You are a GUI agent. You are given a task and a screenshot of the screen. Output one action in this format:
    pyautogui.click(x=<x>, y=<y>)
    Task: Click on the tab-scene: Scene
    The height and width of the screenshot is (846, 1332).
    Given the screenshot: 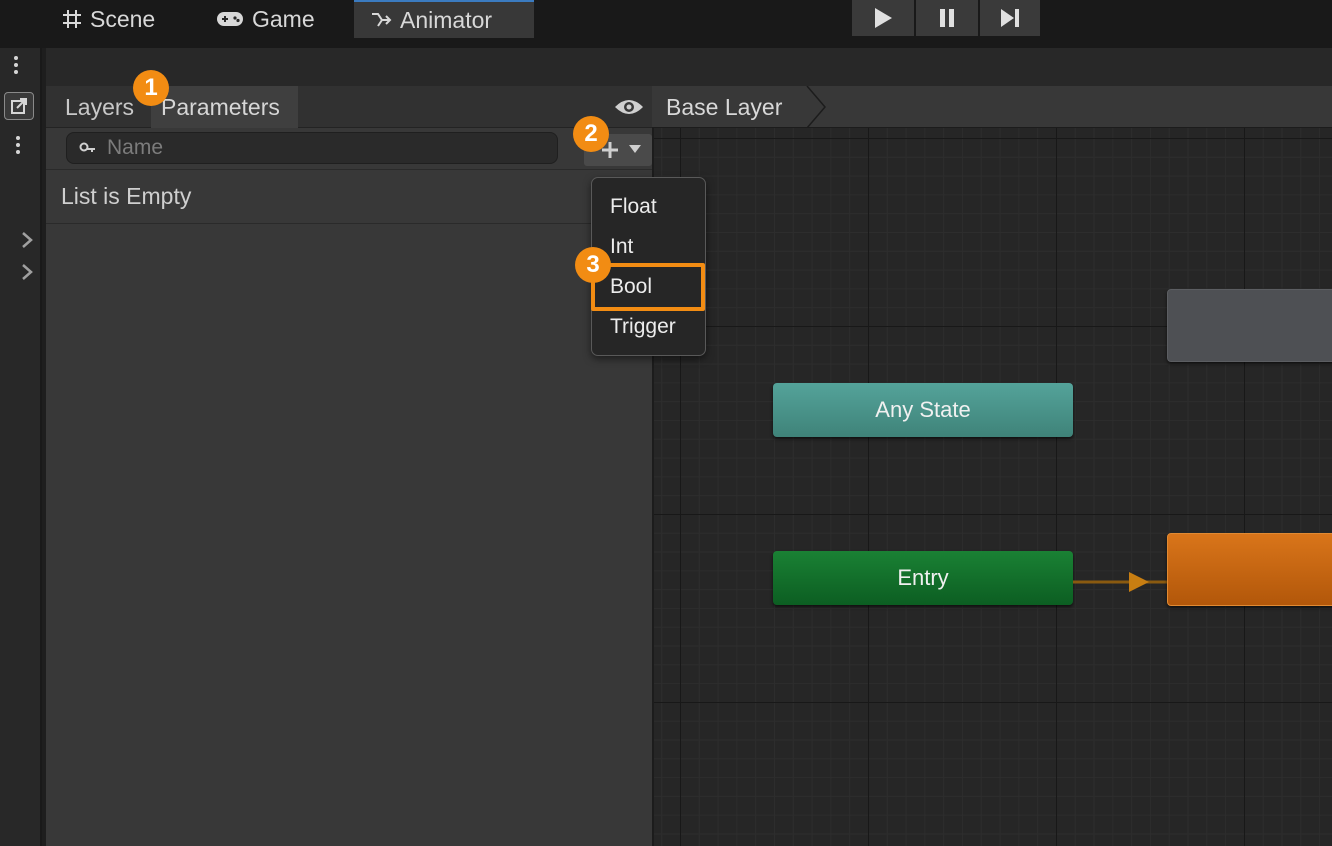 What is the action you would take?
    pyautogui.click(x=126, y=19)
    